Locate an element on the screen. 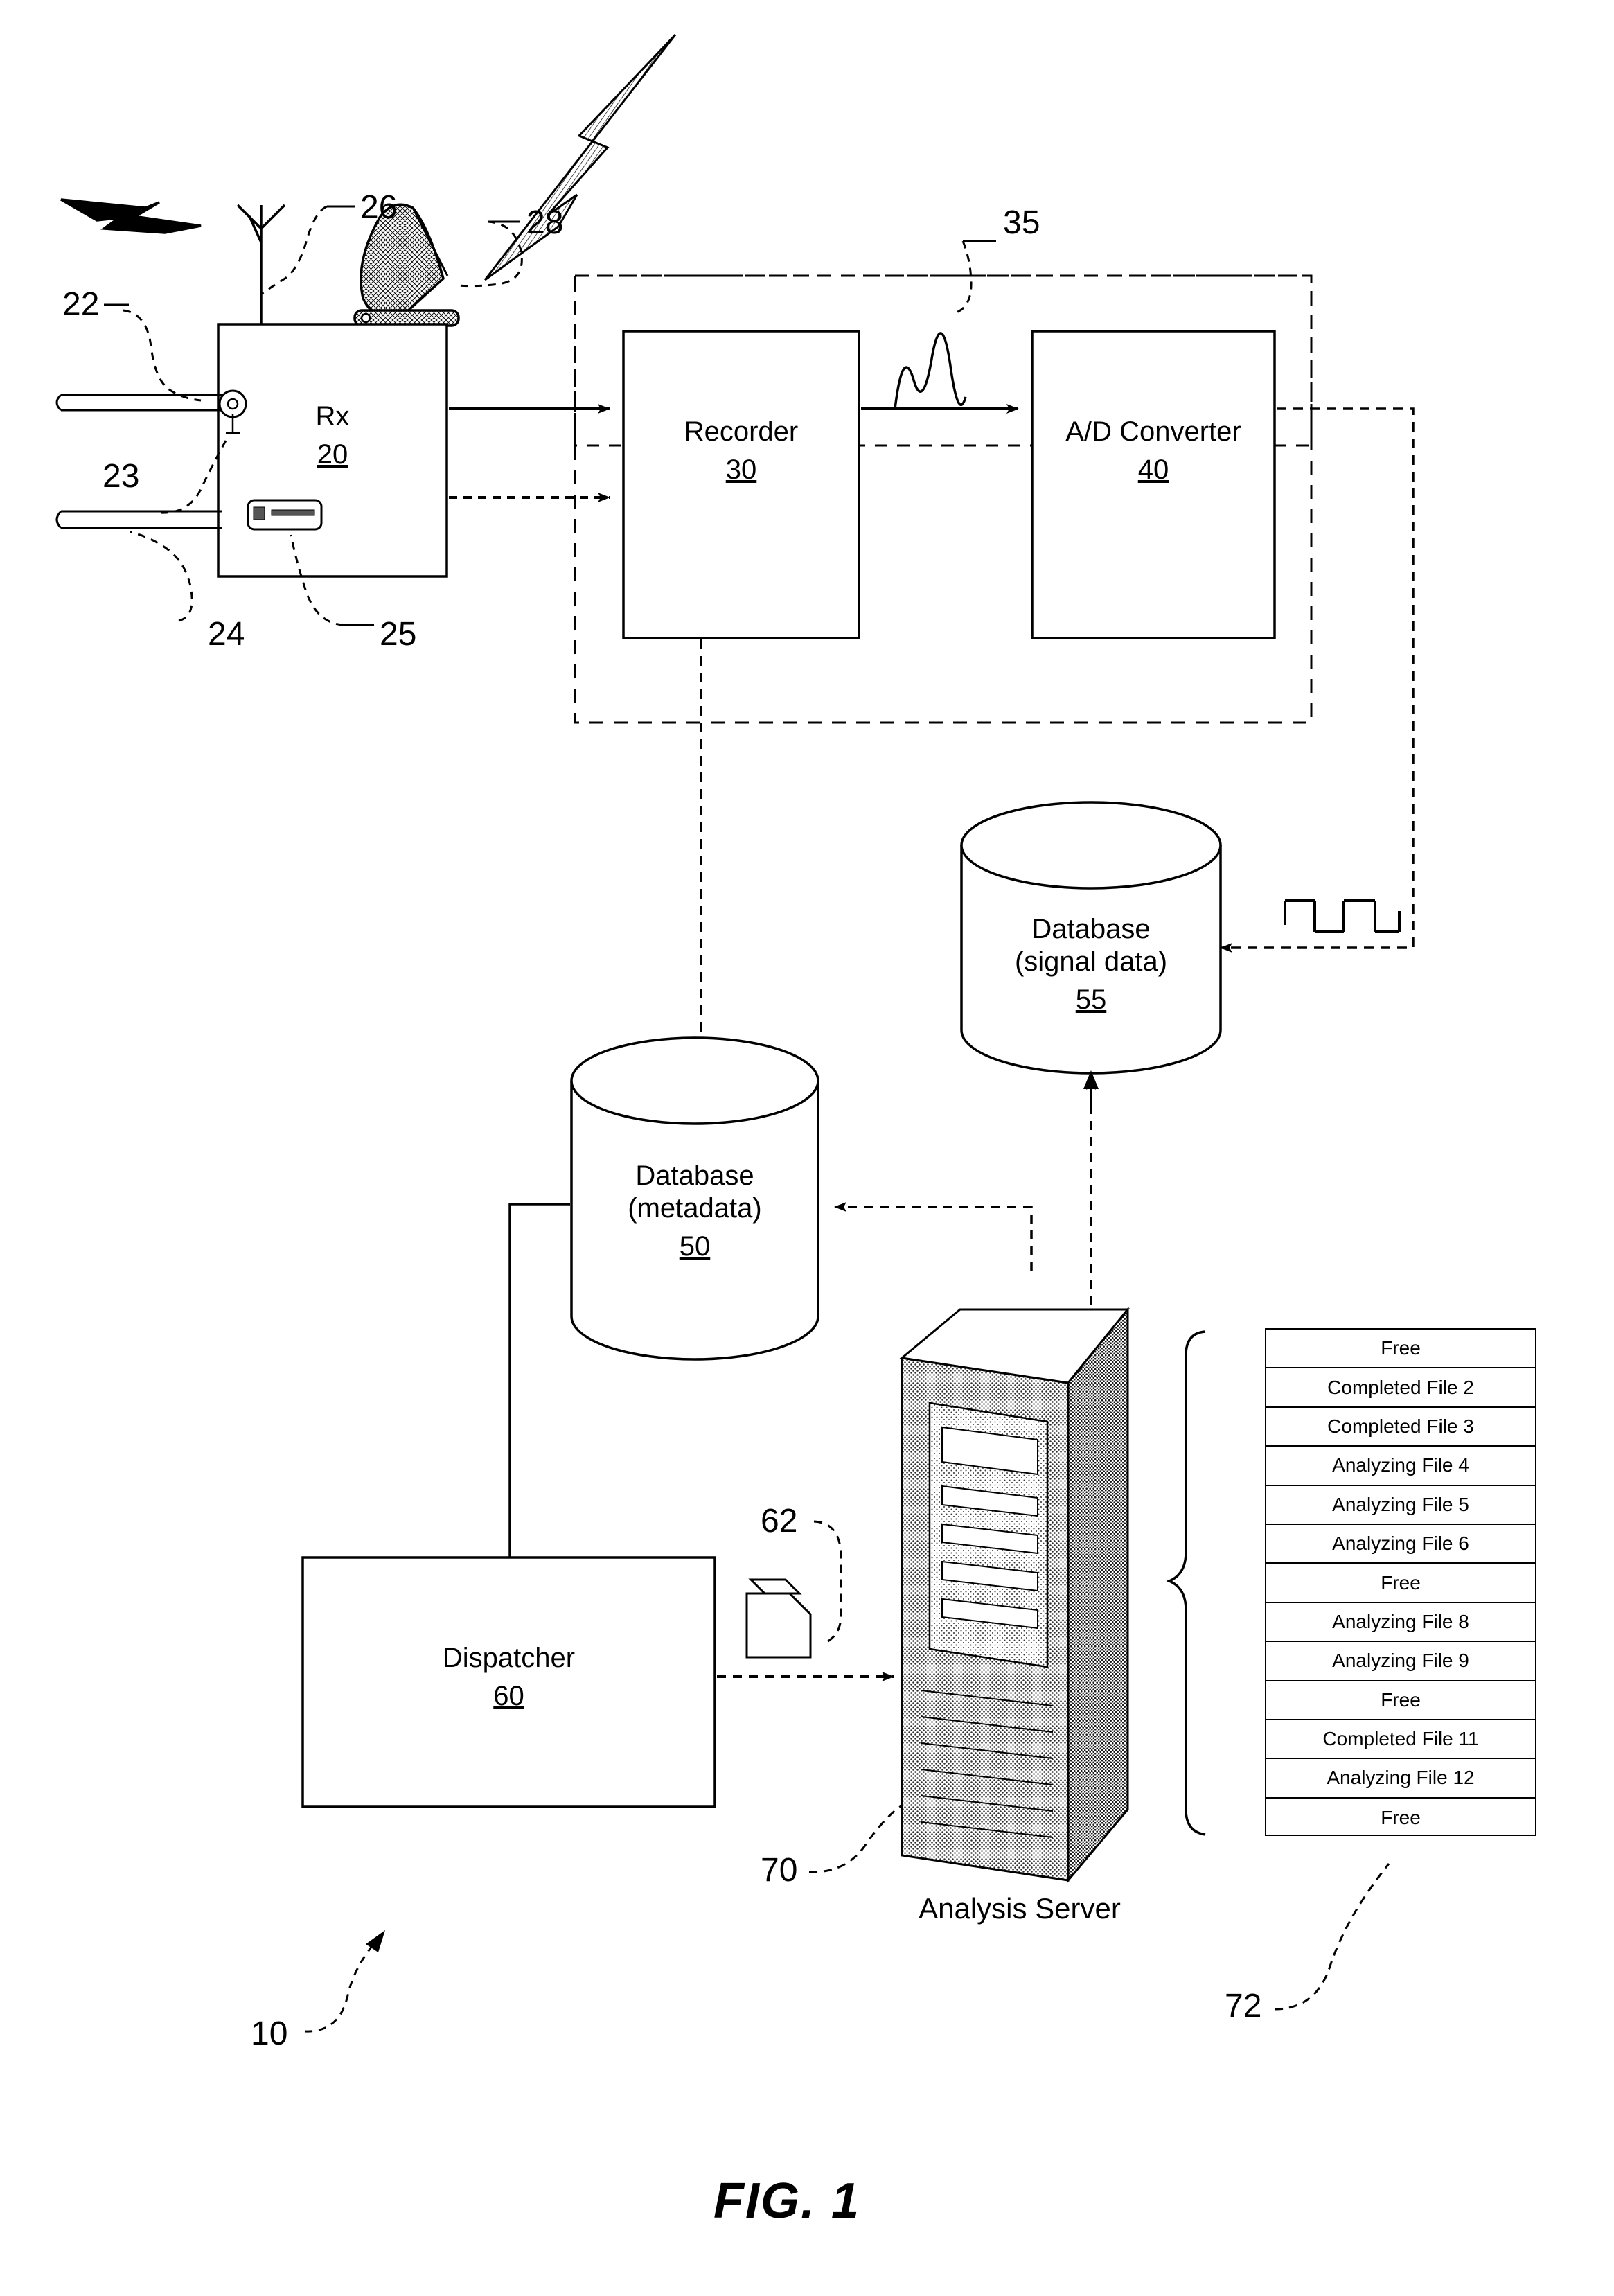 The height and width of the screenshot is (2296, 1614). database-metadata-label: Database (metadata) 50 is located at coordinates (695, 1211).